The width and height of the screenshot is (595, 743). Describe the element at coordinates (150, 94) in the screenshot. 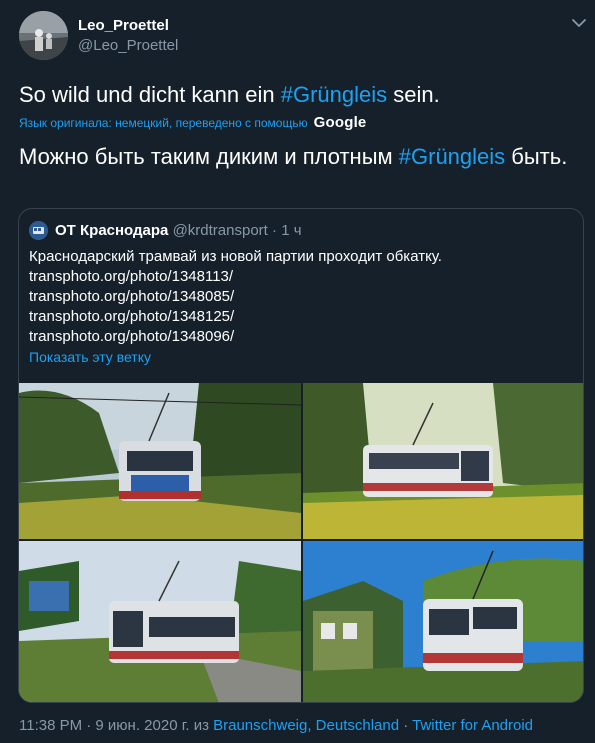

I see `tweet-text-part: So wild und dicht kann ein` at that location.